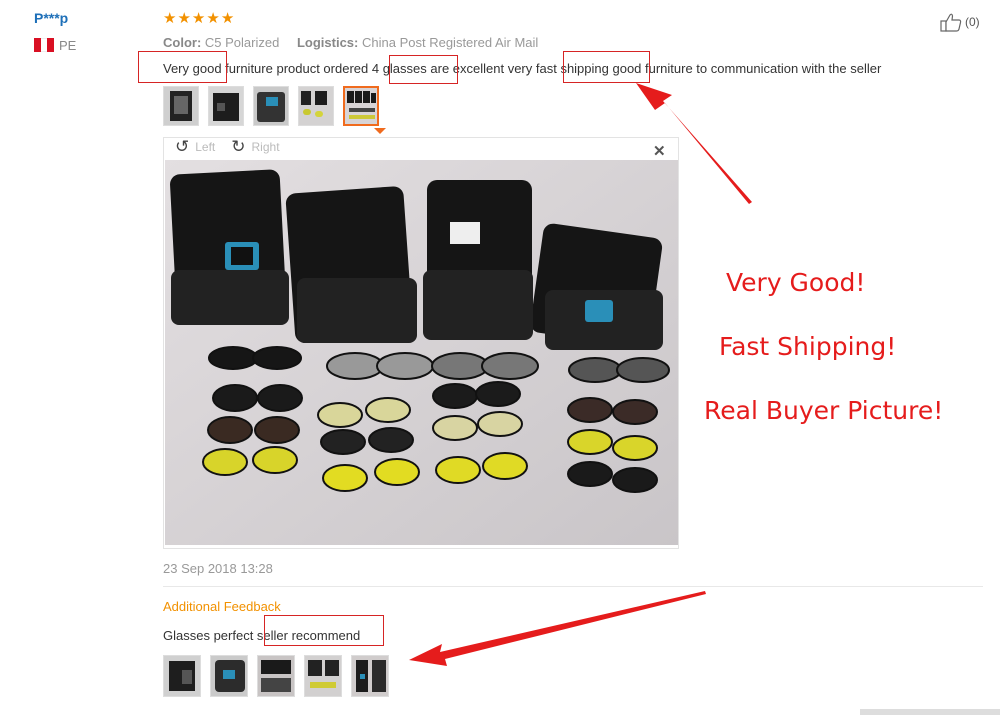 Image resolution: width=1000 pixels, height=715 pixels. What do you see at coordinates (930, 712) in the screenshot?
I see `scrollbar` at bounding box center [930, 712].